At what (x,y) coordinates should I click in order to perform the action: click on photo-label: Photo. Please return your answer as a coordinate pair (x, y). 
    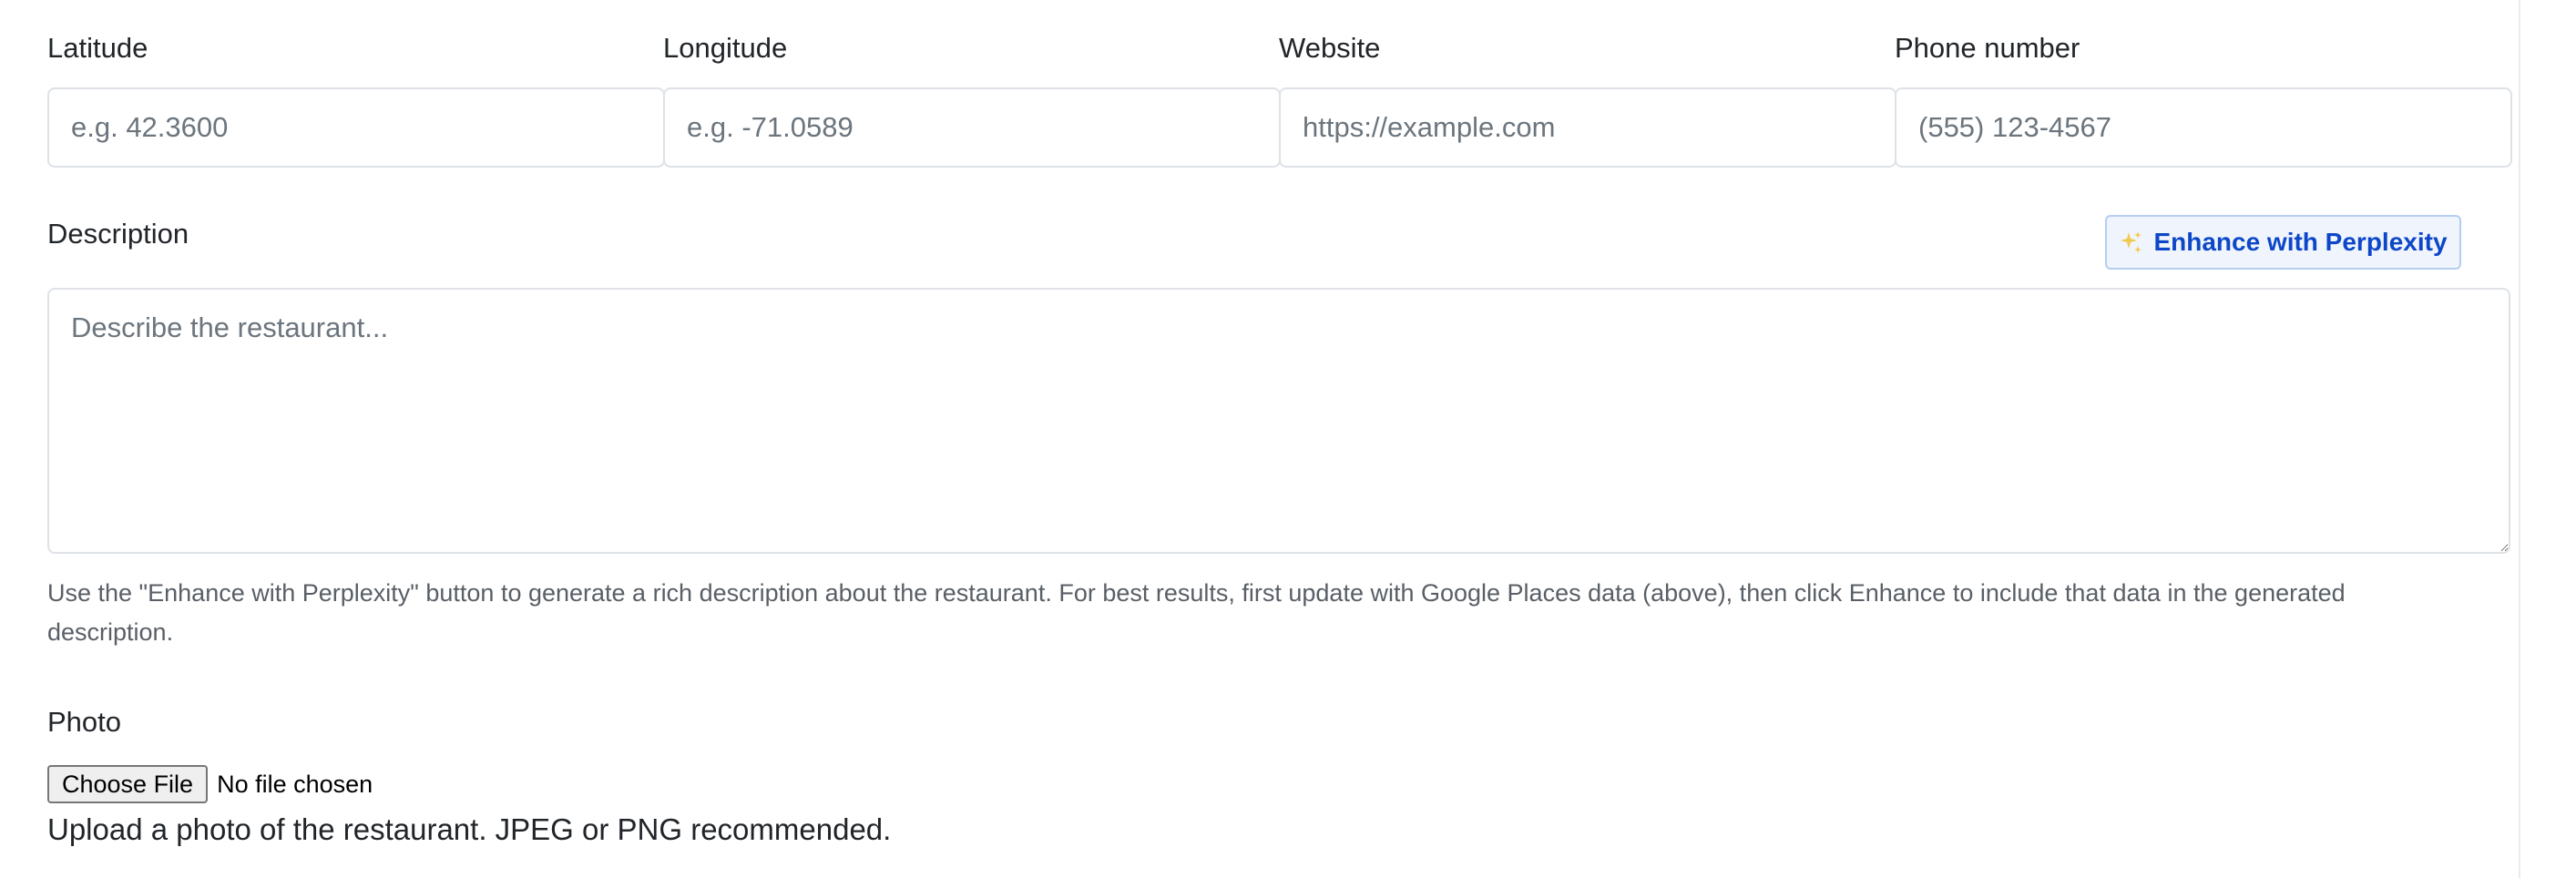
    Looking at the image, I should click on (85, 722).